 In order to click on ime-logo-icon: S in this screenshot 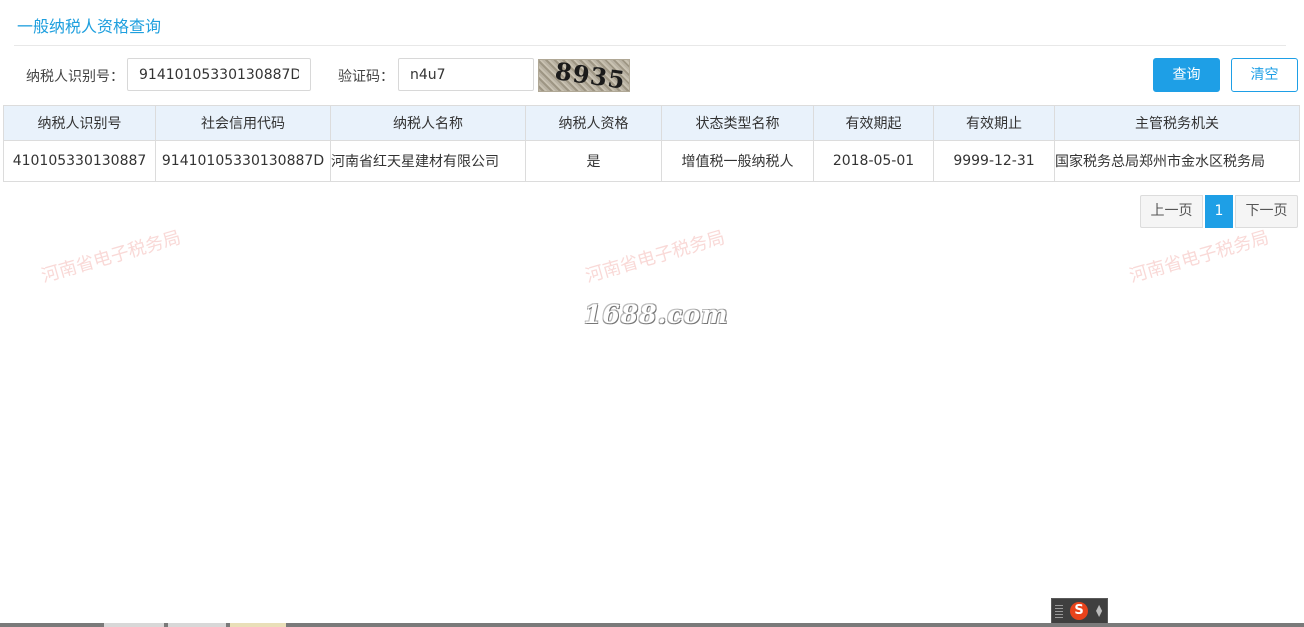, I will do `click(1079, 611)`.